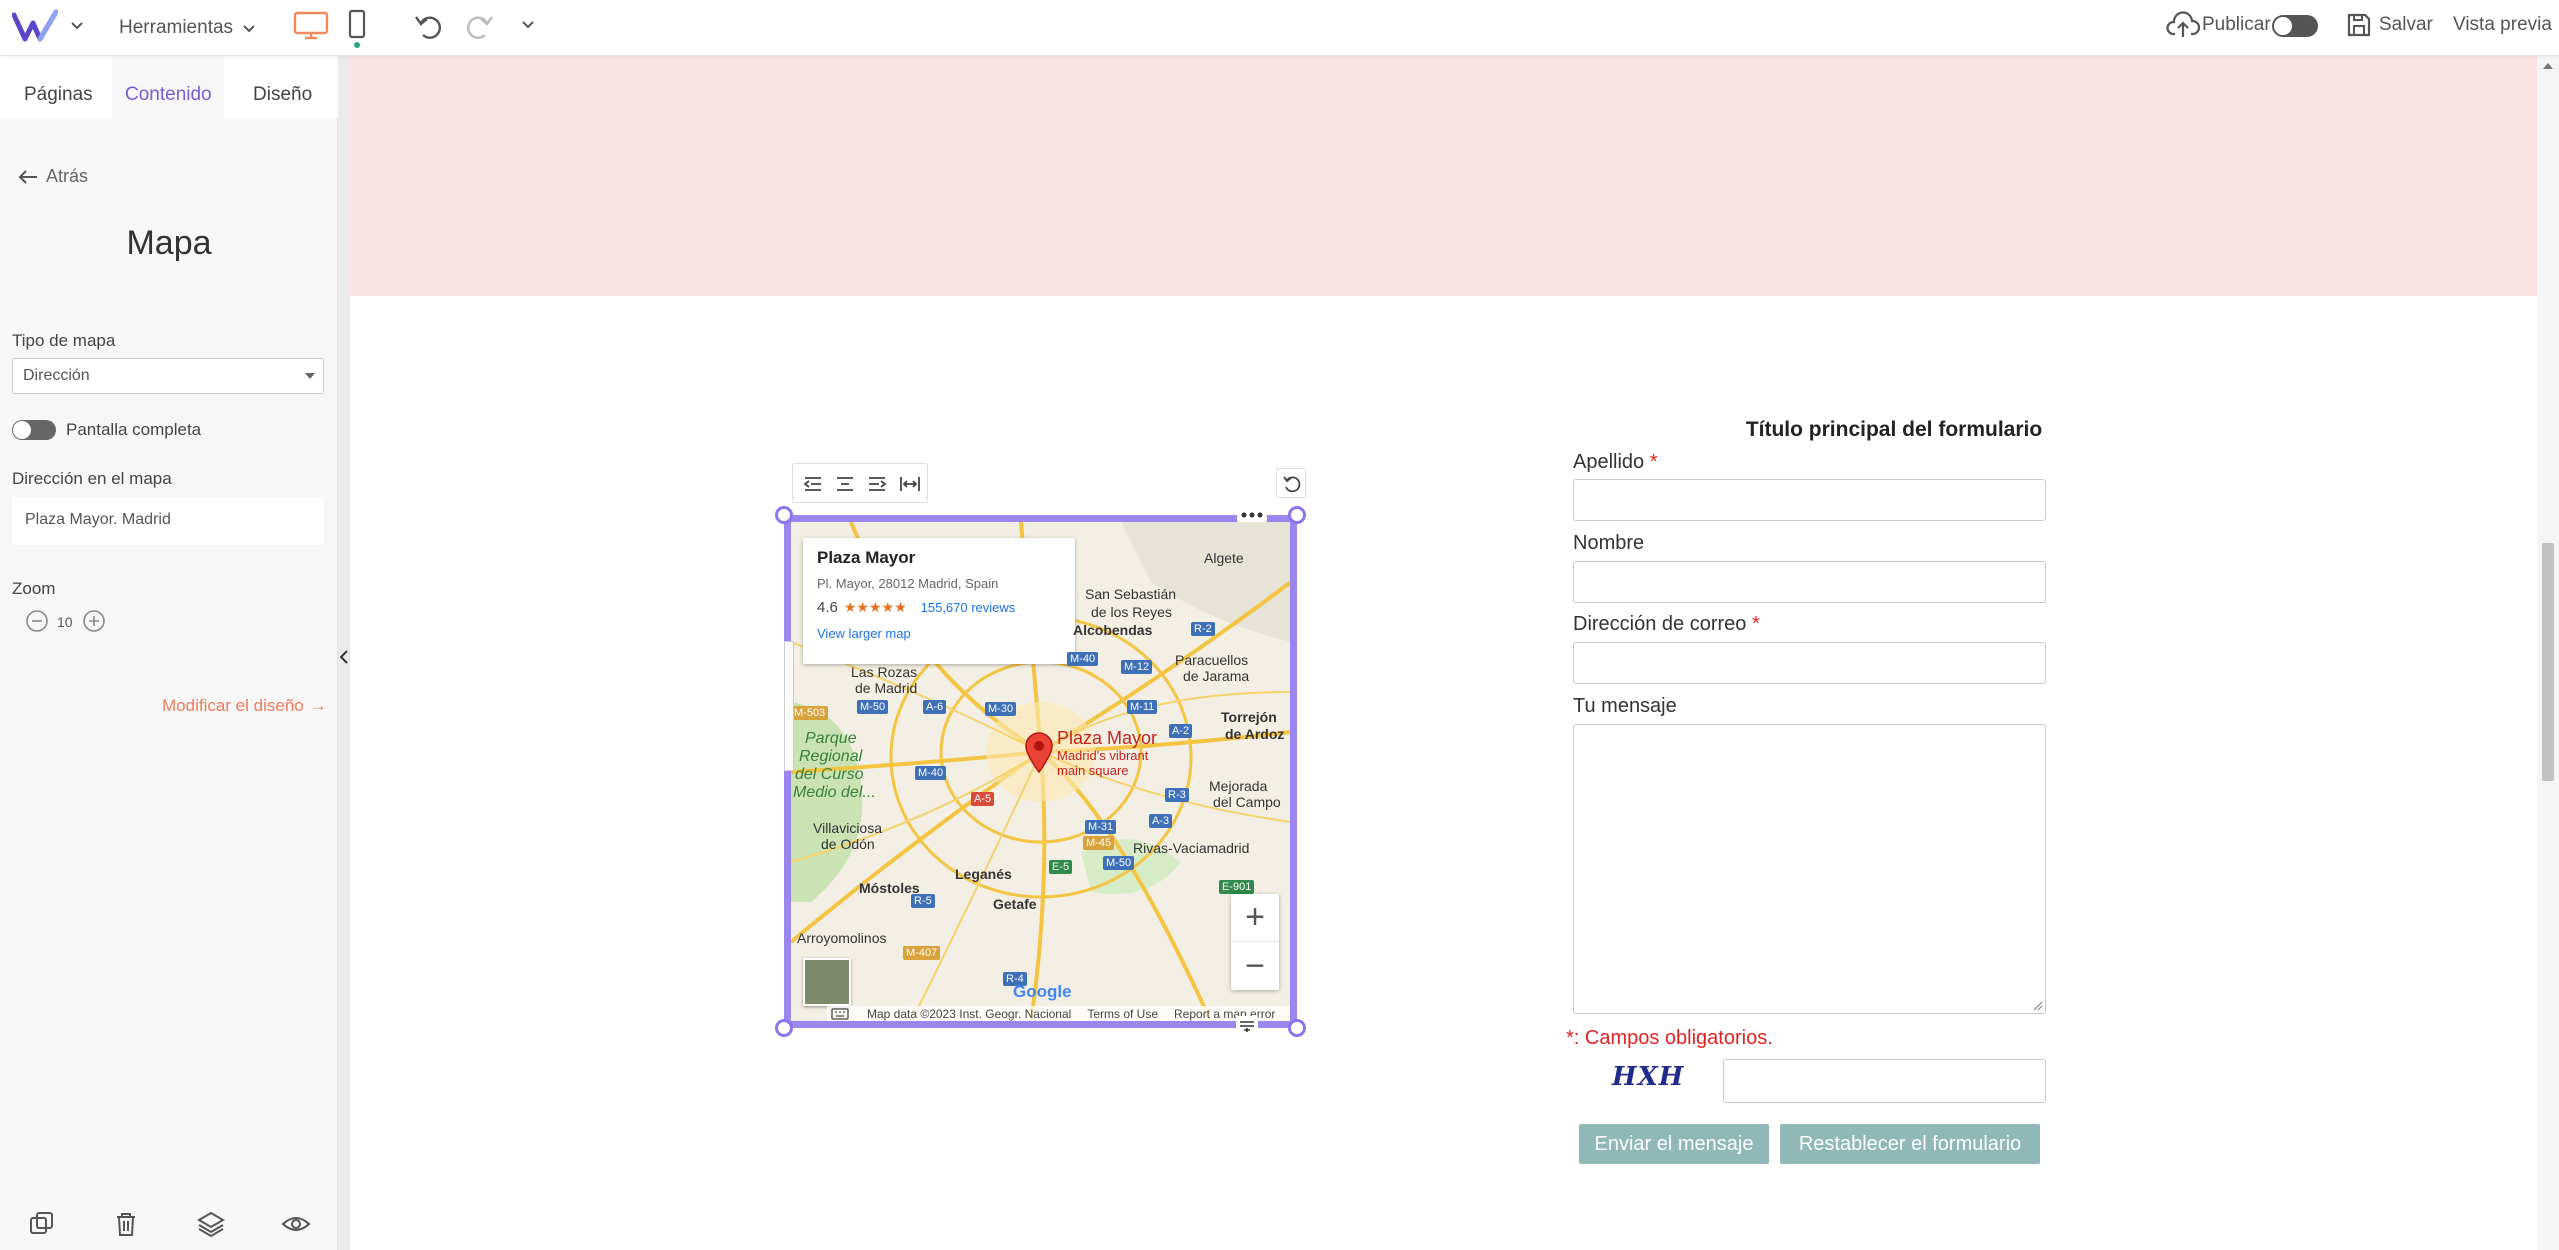  I want to click on align-right-icon, so click(877, 484).